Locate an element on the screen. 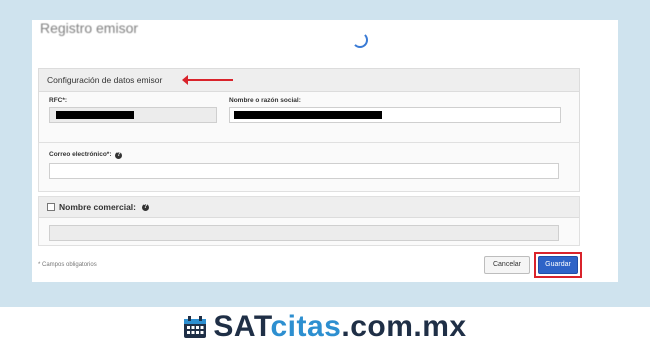 Image resolution: width=650 pixels, height=347 pixels. commercial-name-checkbox is located at coordinates (51, 207).